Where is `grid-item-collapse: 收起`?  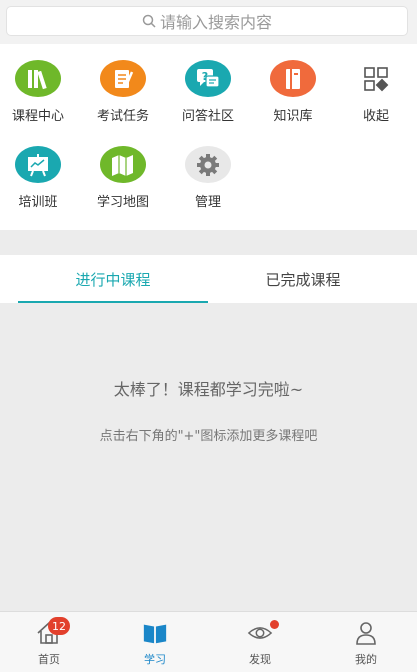
grid-item-collapse: 收起 is located at coordinates (375, 84).